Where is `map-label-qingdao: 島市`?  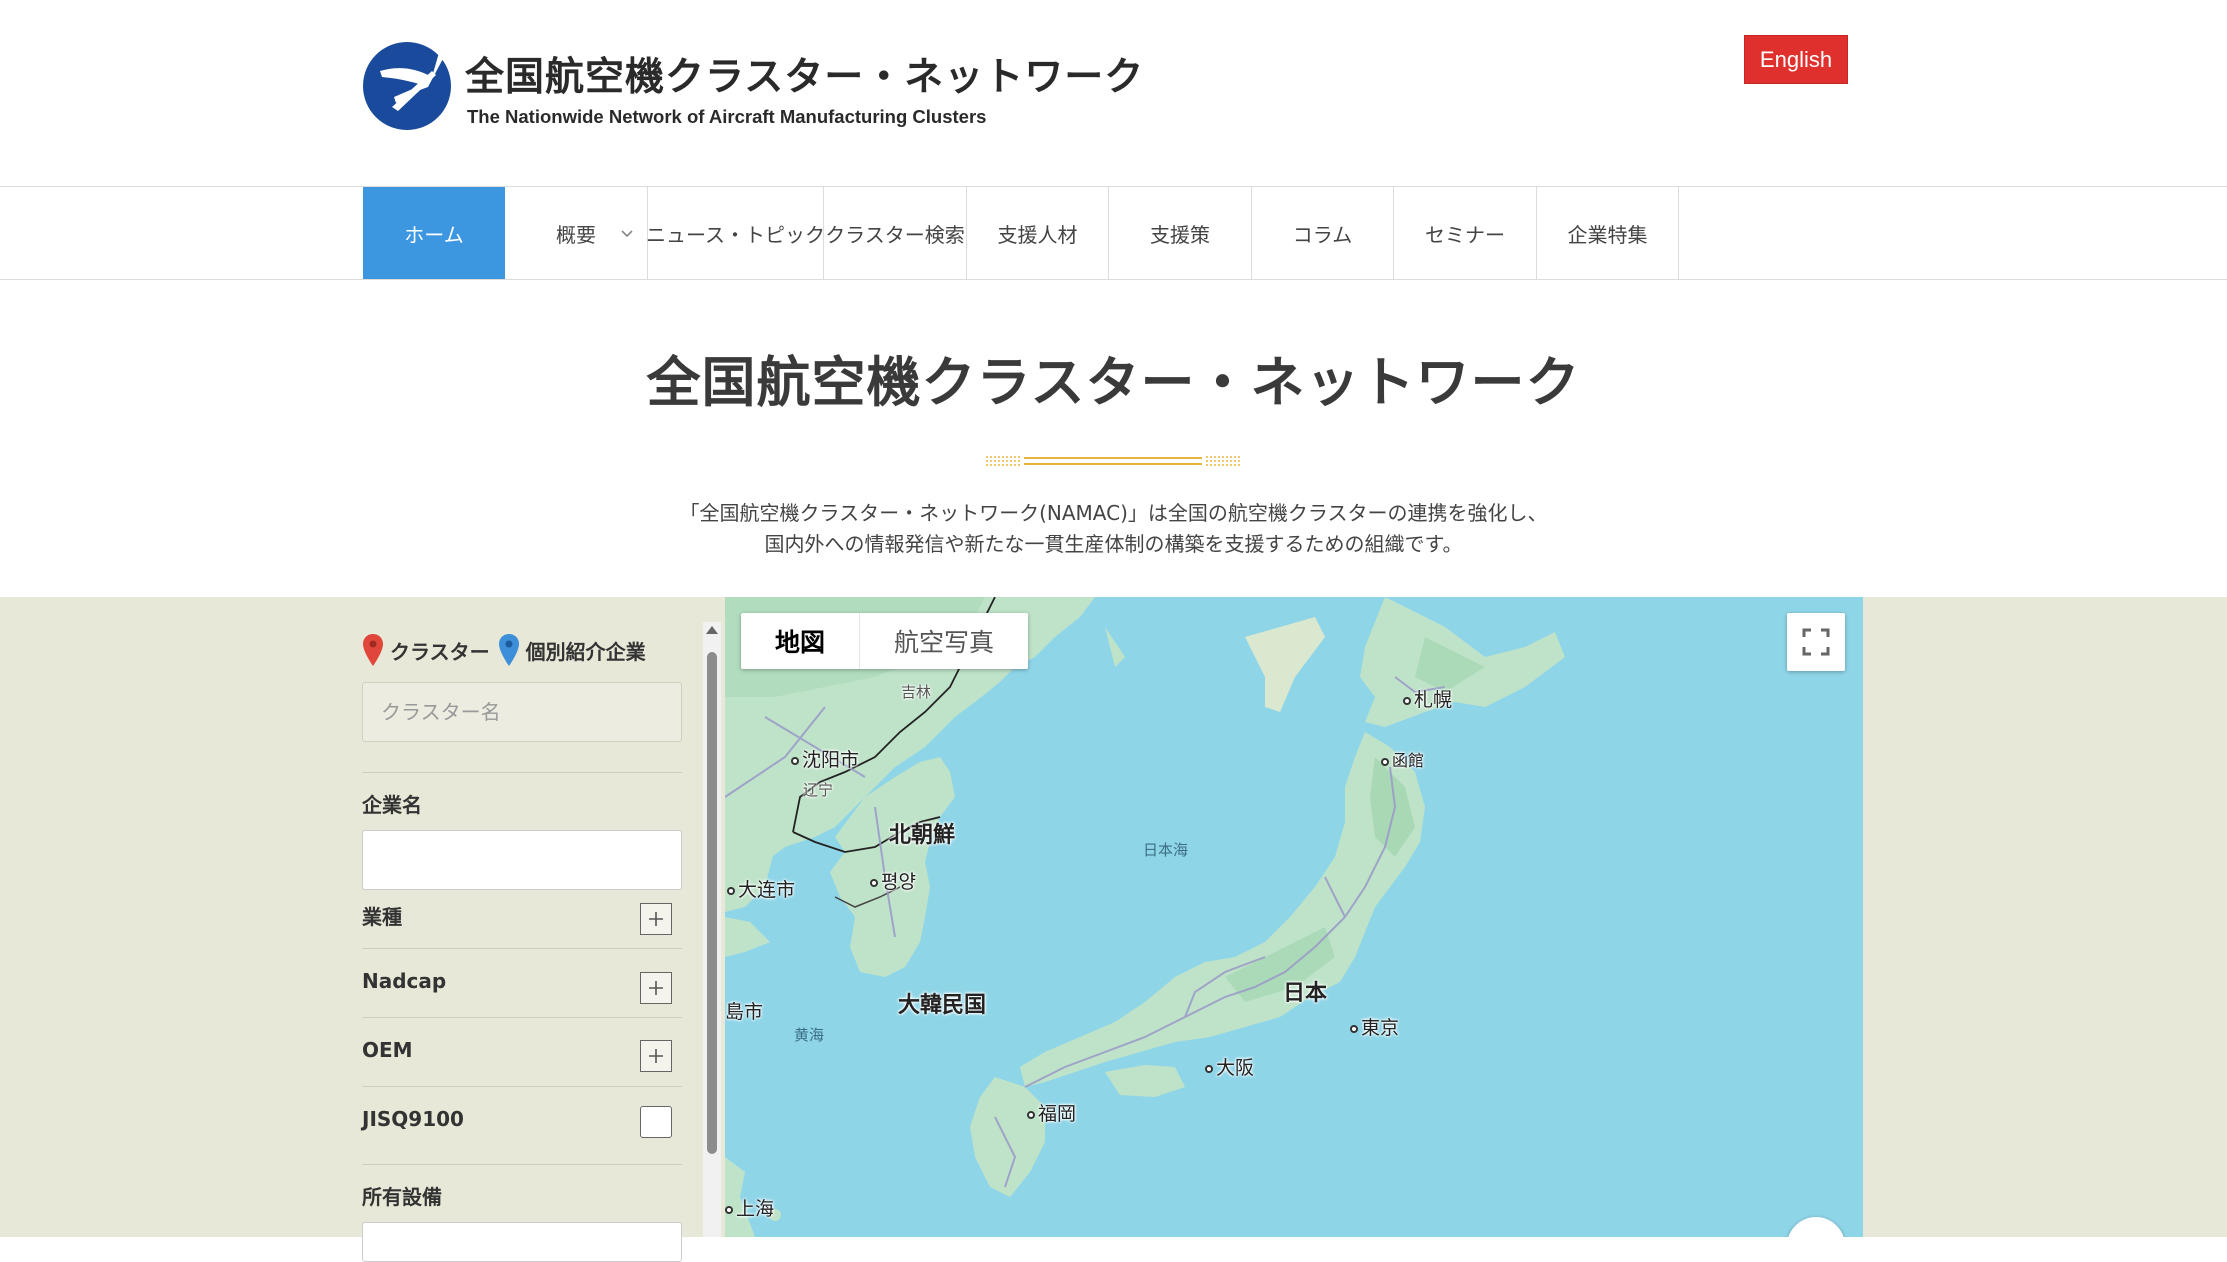
map-label-qingdao: 島市 is located at coordinates (744, 1012).